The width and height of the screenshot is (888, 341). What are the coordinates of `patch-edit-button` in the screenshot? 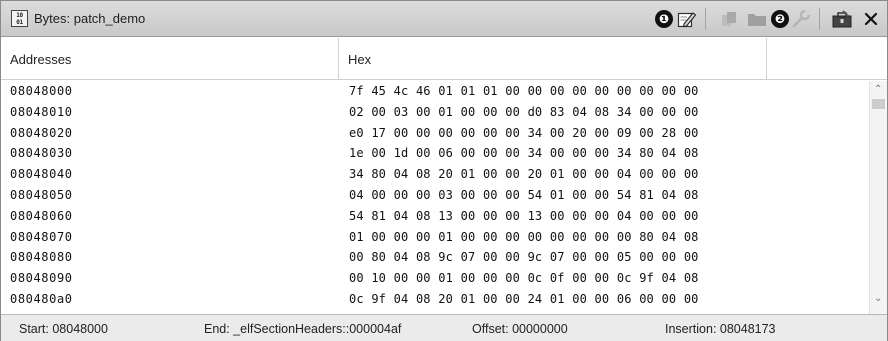 It's located at (687, 19).